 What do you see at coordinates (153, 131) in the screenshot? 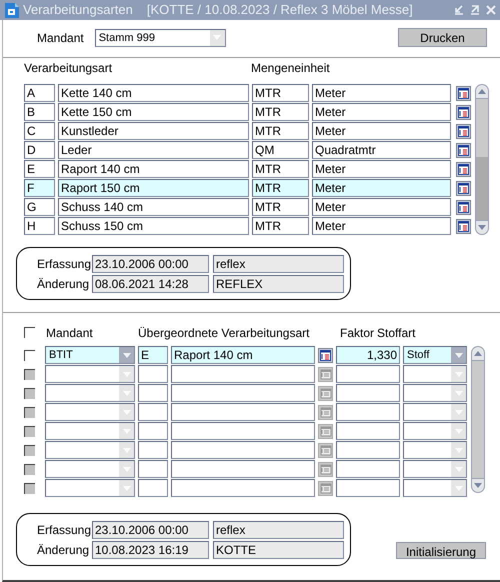
I see `name-field: Kunstleder` at bounding box center [153, 131].